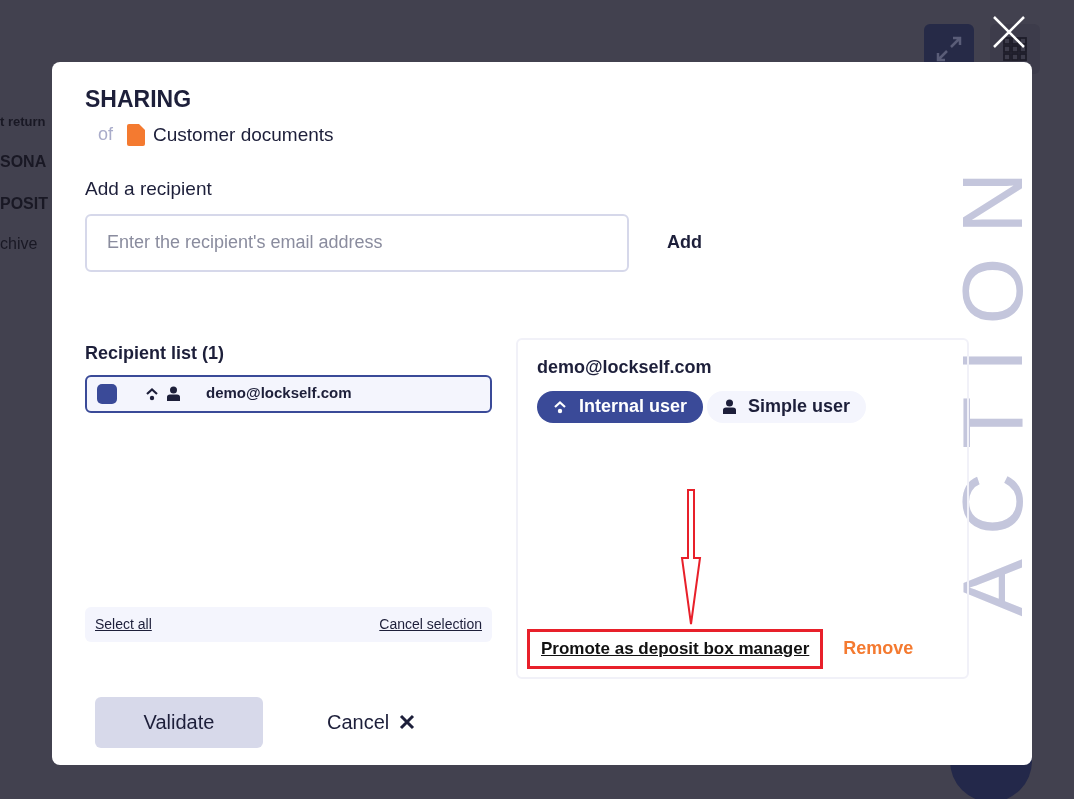 This screenshot has width=1074, height=799. Describe the element at coordinates (279, 393) in the screenshot. I see `recipient-email: demo@lockself.com` at that location.